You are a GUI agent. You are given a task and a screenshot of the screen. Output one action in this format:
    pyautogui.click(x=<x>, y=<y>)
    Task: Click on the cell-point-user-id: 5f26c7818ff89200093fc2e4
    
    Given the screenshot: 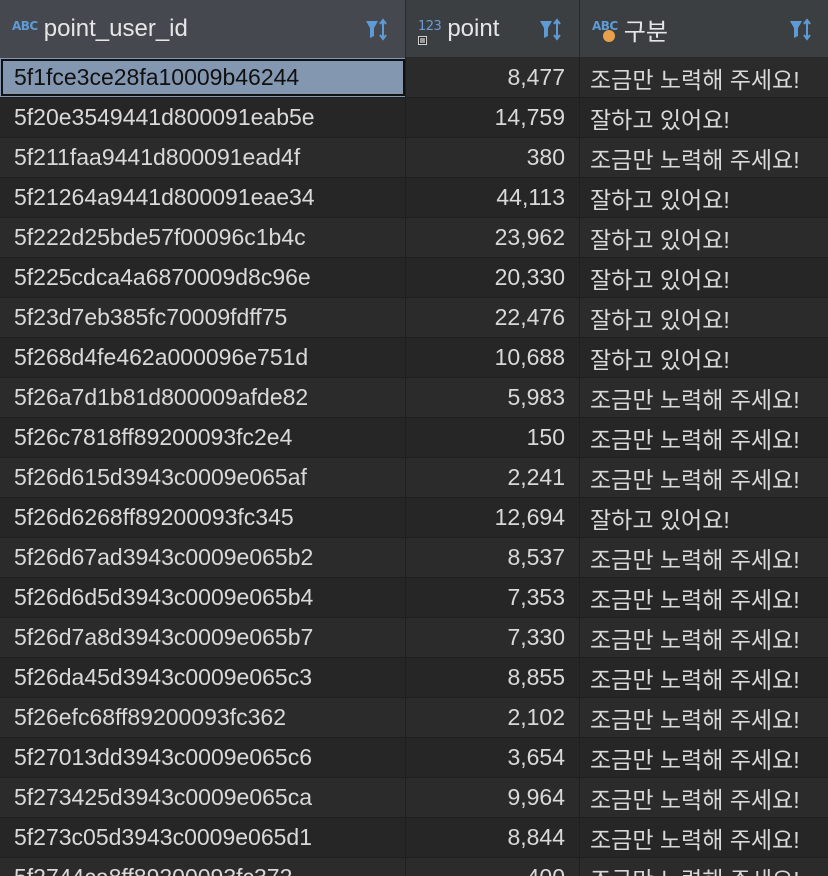 What is the action you would take?
    pyautogui.click(x=203, y=437)
    